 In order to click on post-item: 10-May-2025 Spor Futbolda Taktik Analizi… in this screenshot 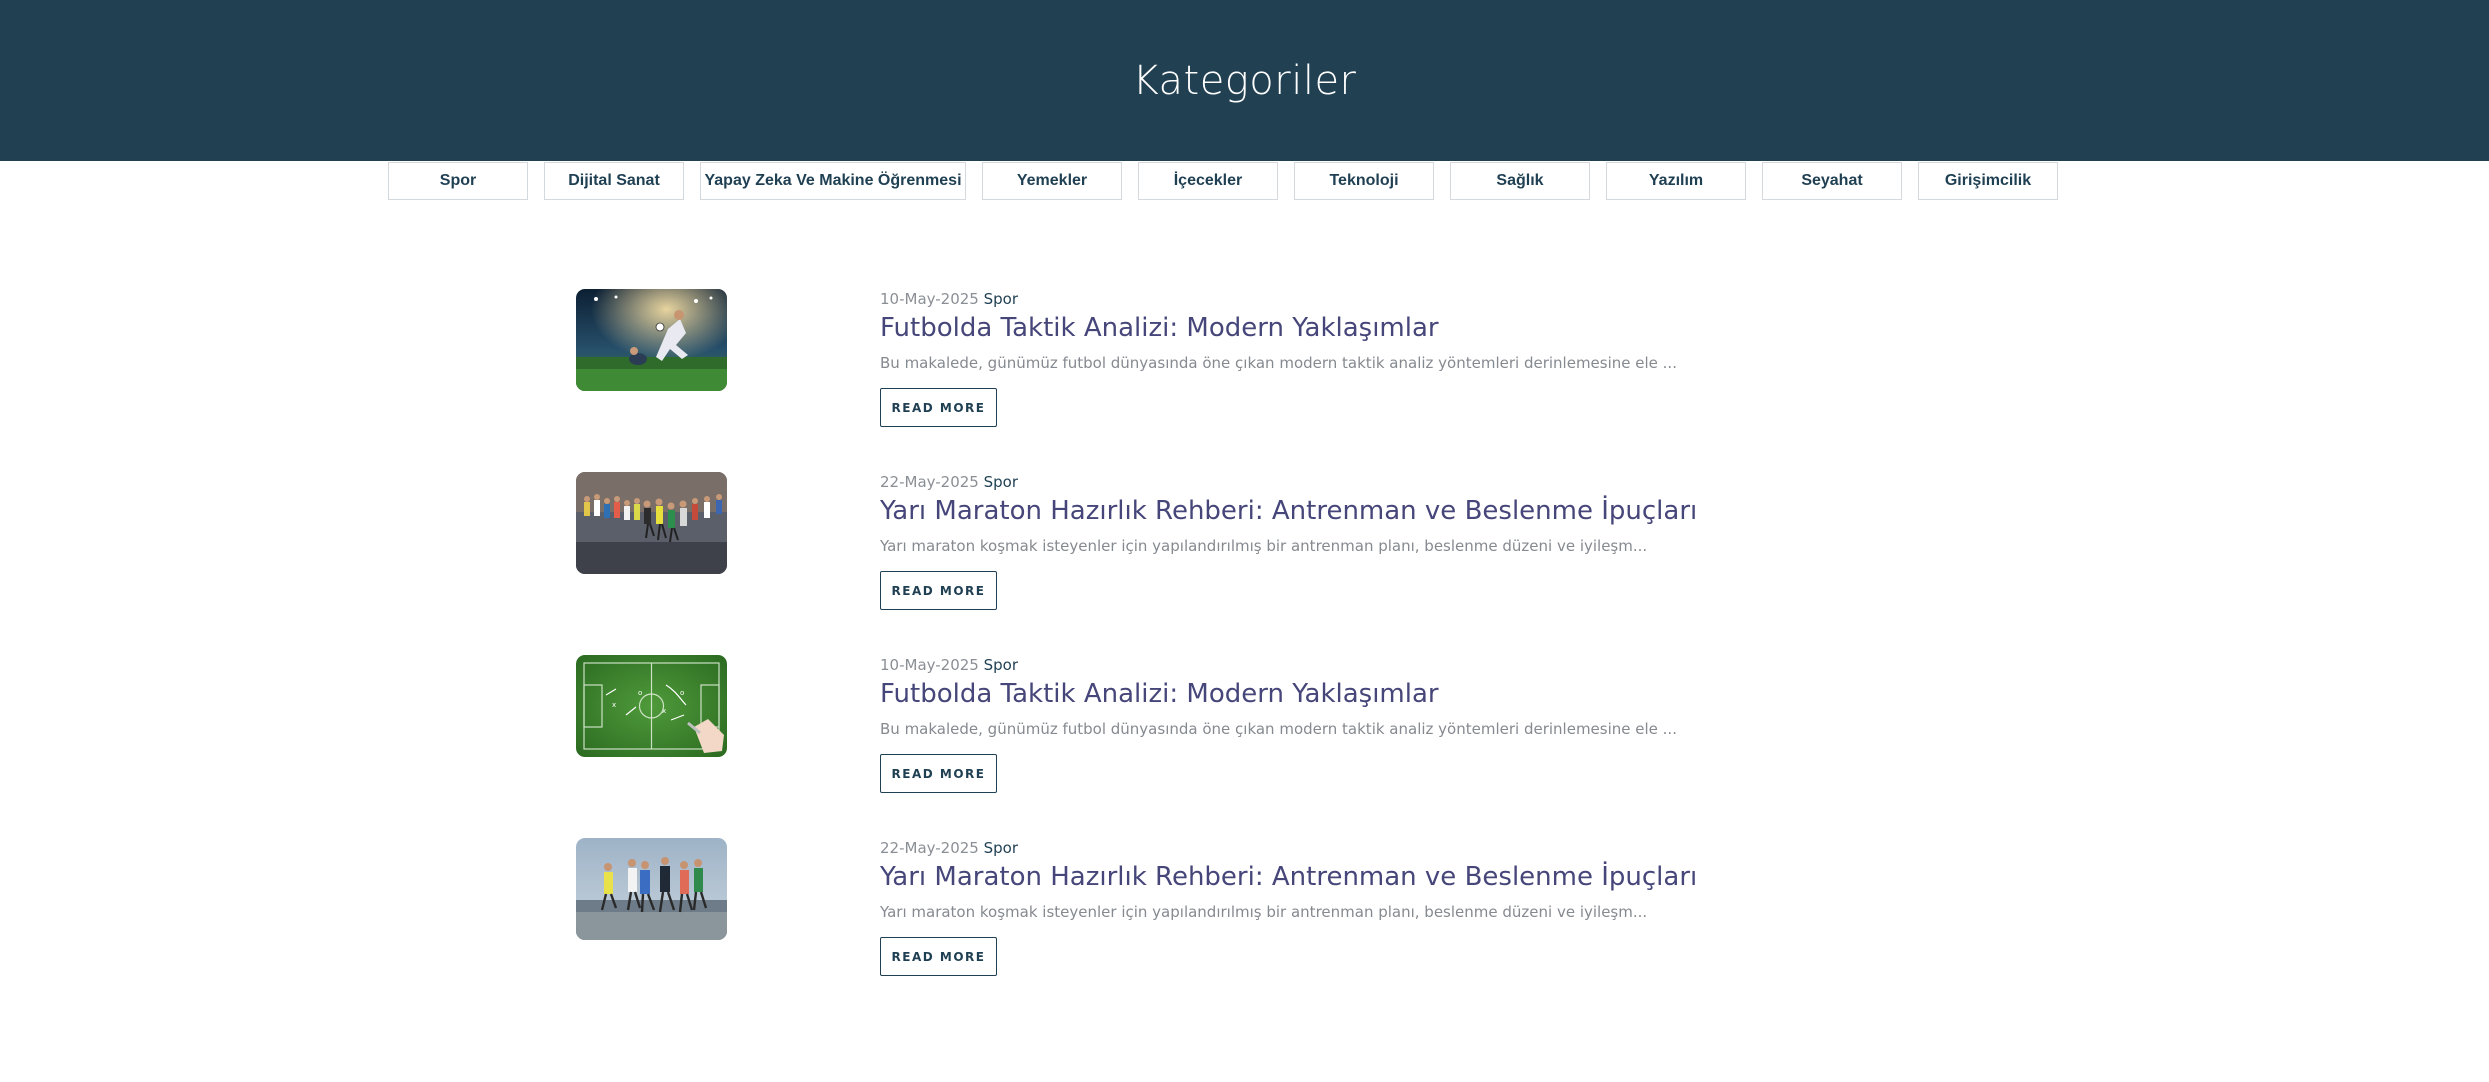, I will do `click(1176, 378)`.